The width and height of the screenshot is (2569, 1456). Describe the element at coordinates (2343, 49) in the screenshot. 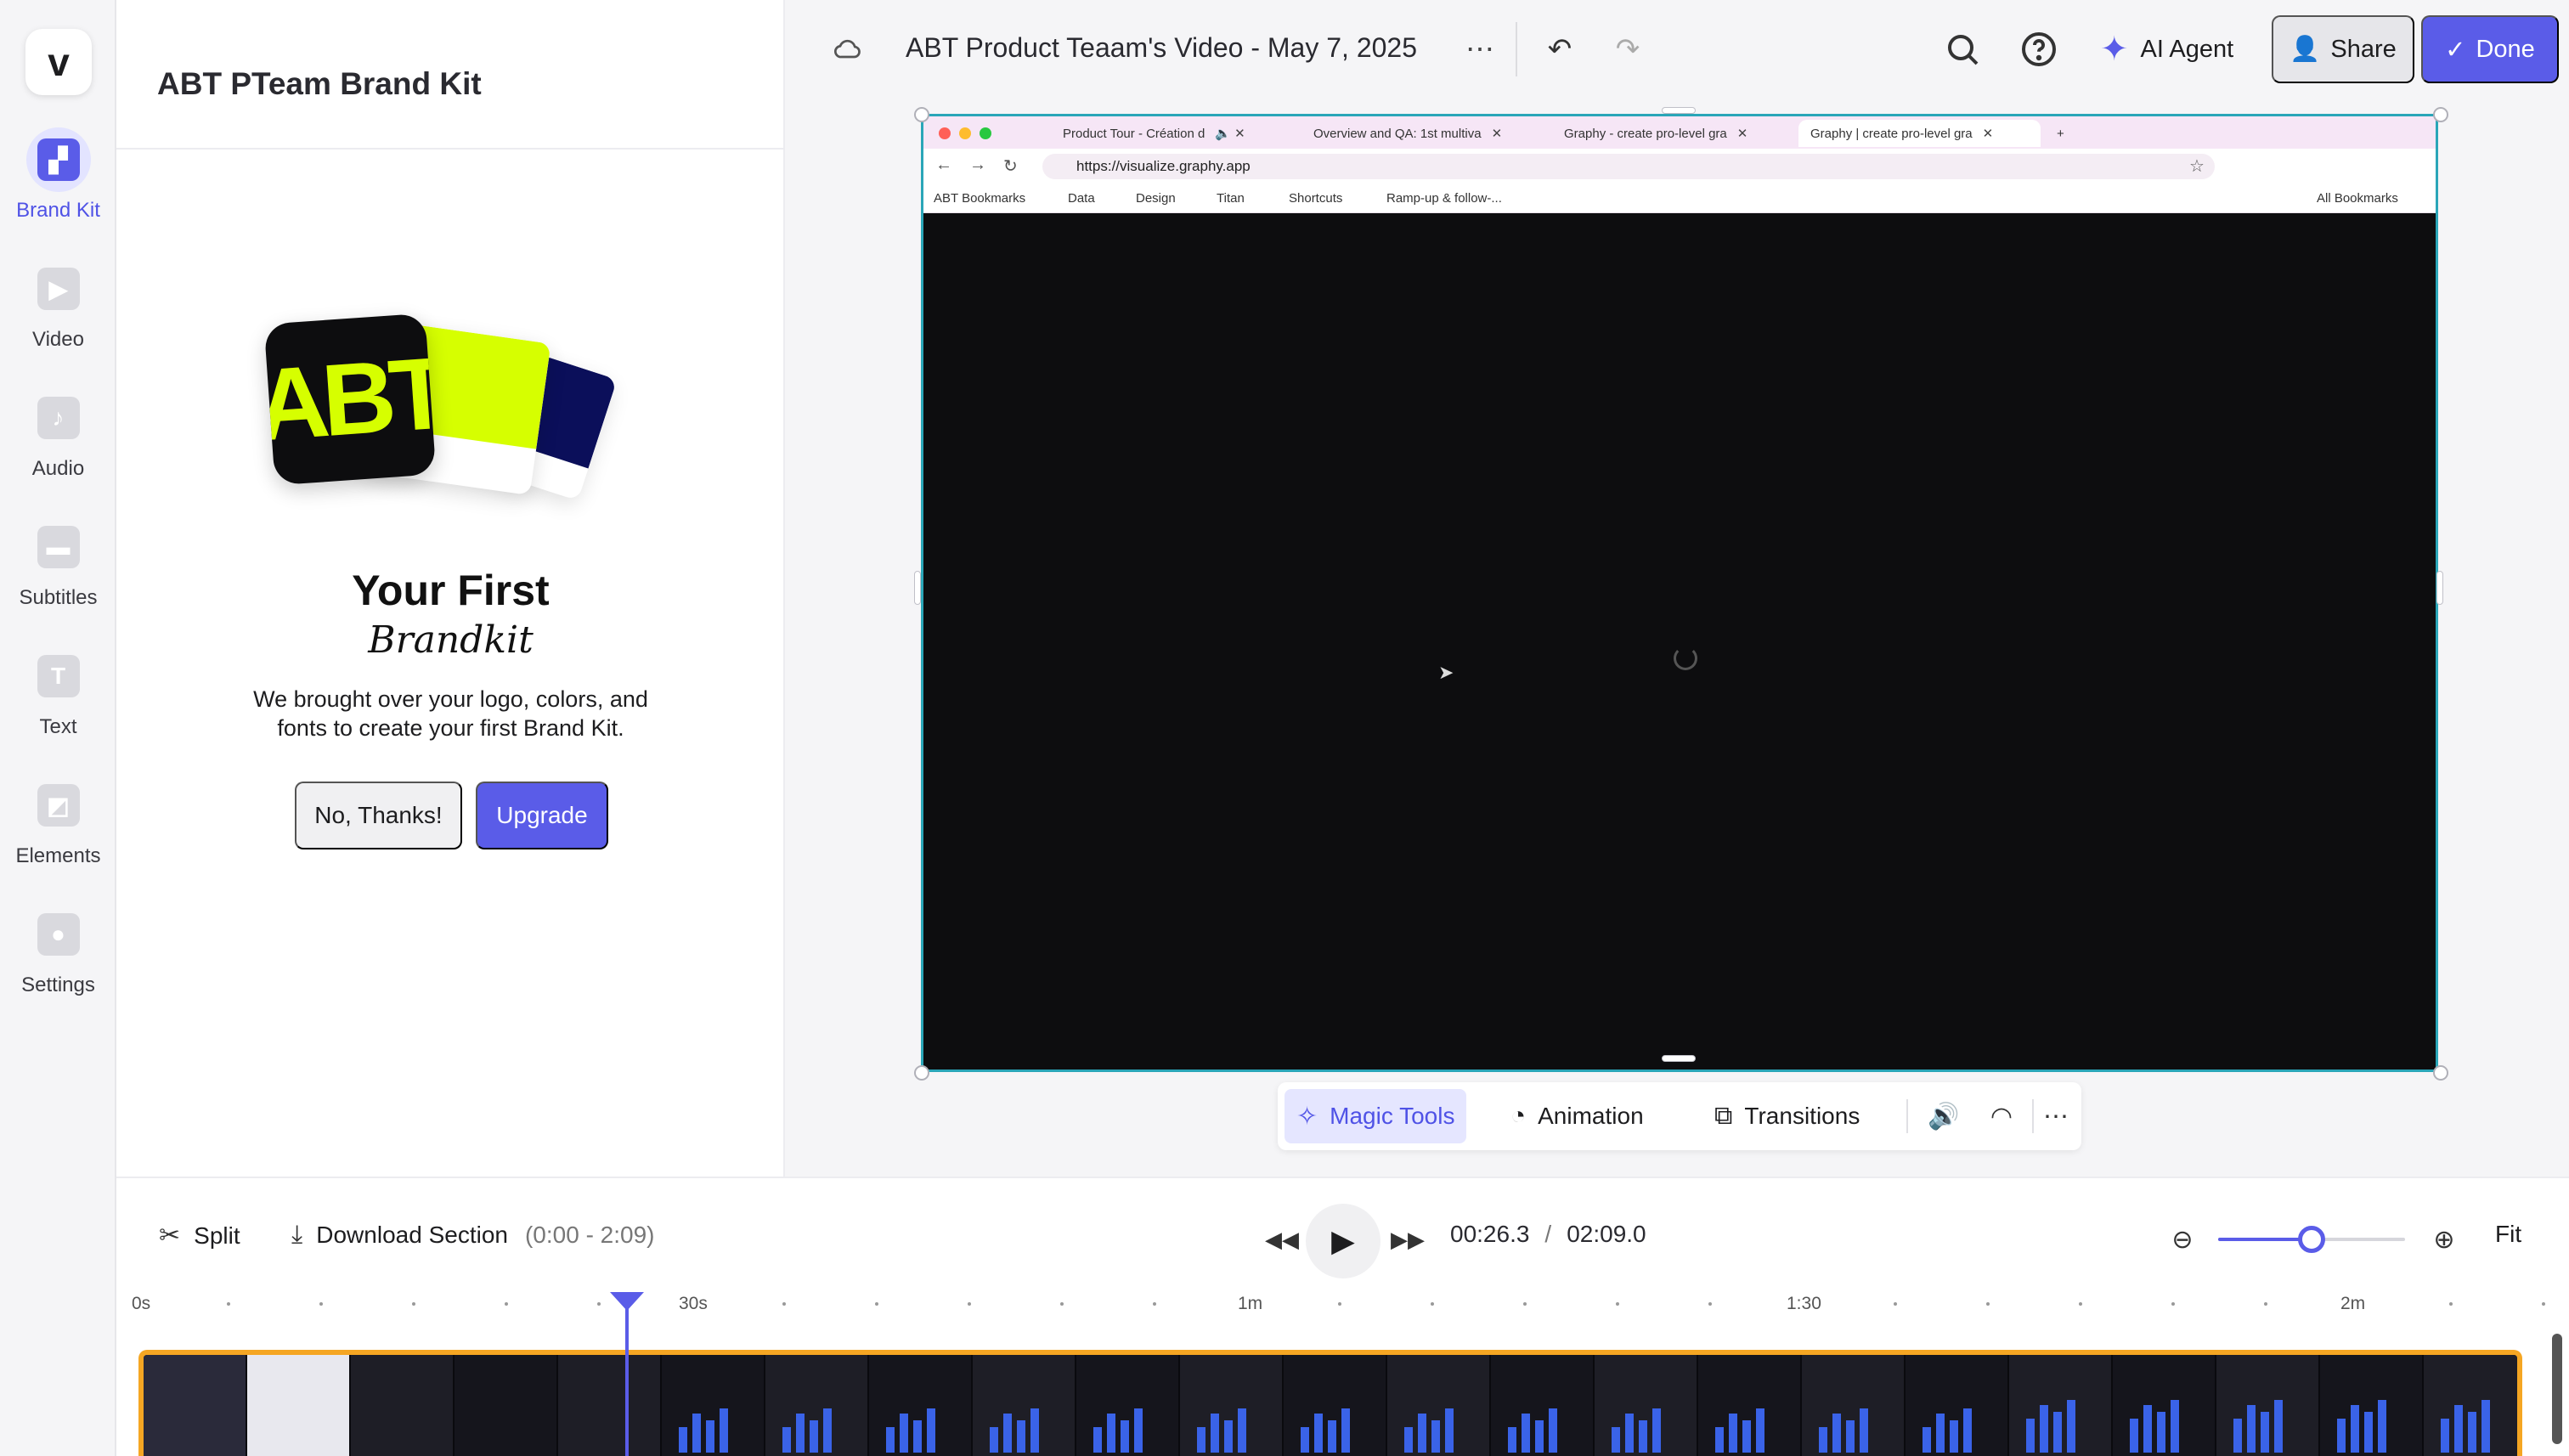

I see `share-button: 👤 Share` at that location.